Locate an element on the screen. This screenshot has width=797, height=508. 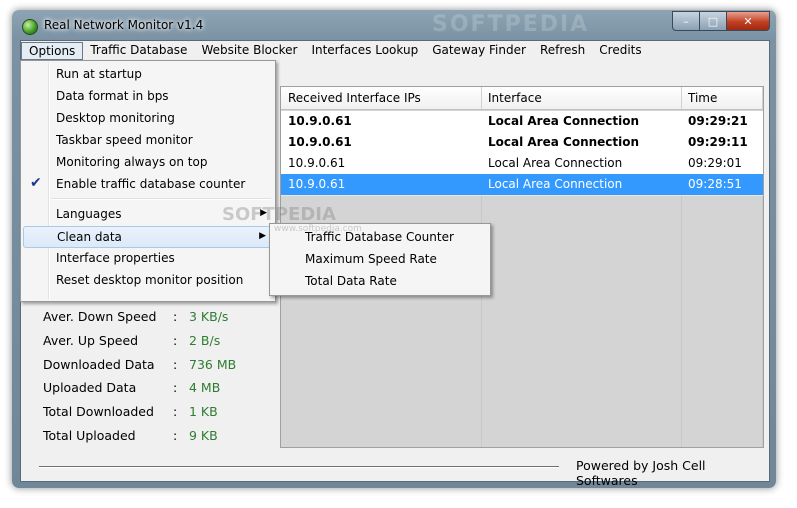
stat-value: 3 KB/s is located at coordinates (209, 316).